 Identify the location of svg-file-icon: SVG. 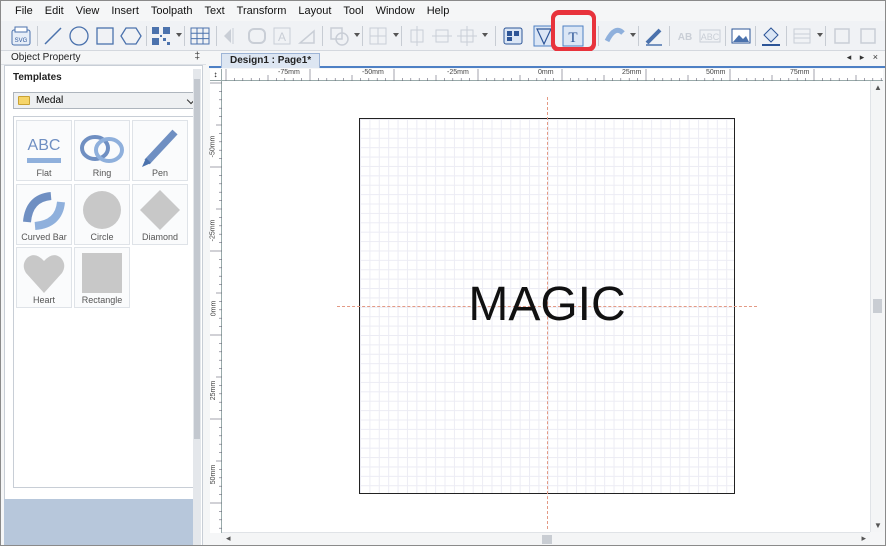
(21, 36).